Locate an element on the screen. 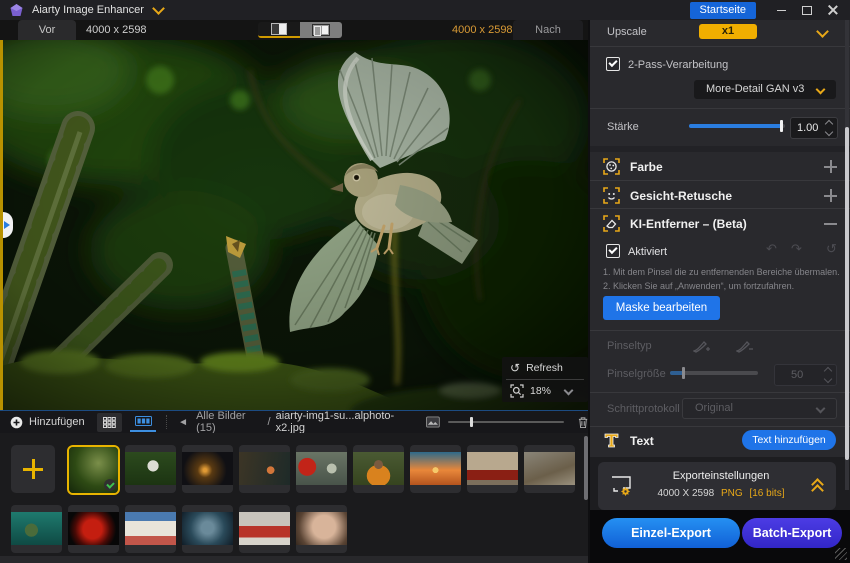 The height and width of the screenshot is (563, 850). remover-enabled-checkbox is located at coordinates (613, 251).